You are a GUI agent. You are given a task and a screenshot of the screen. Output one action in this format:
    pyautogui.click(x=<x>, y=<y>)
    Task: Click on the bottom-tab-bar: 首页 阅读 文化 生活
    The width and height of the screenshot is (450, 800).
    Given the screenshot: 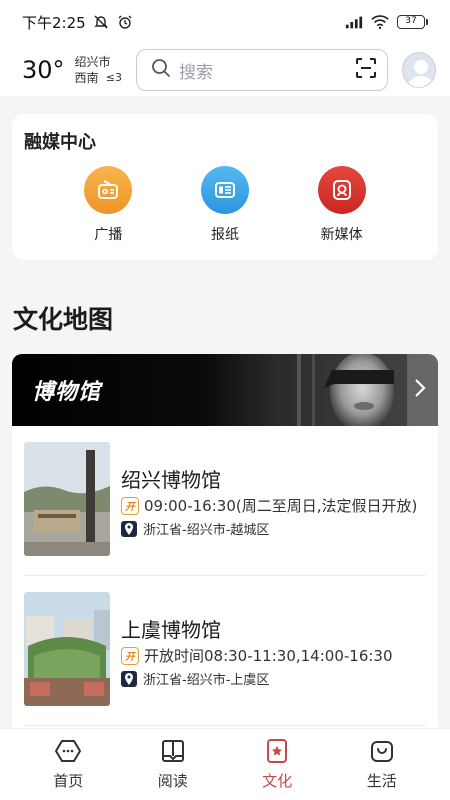 What is the action you would take?
    pyautogui.click(x=225, y=764)
    